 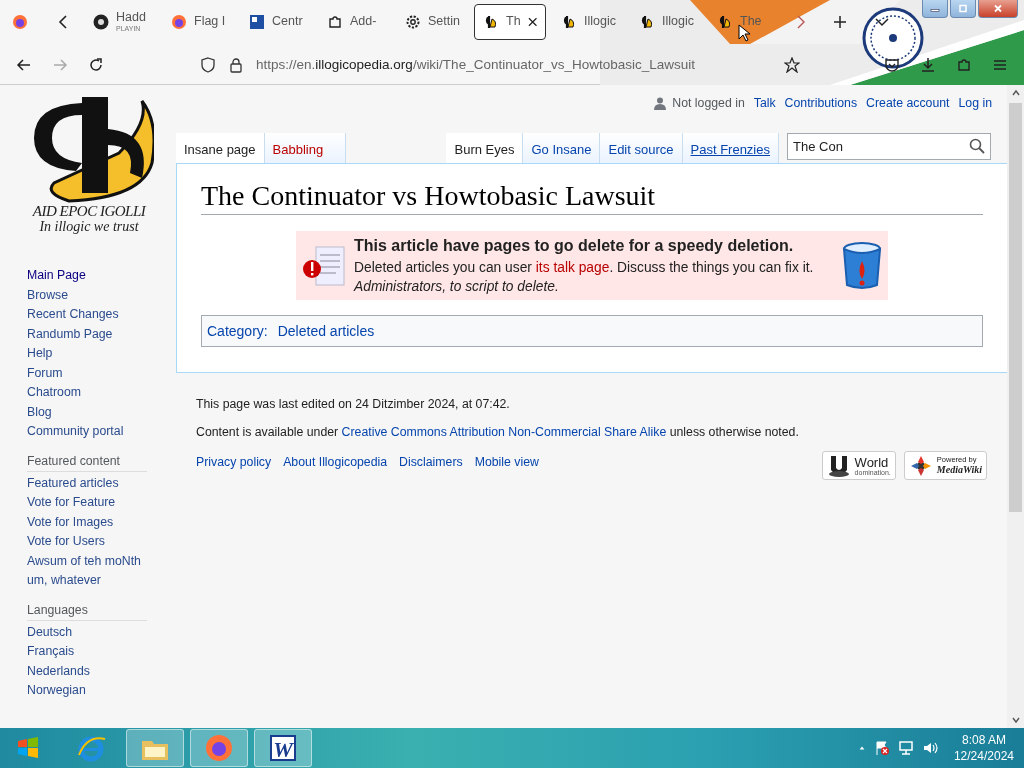 I want to click on close-window-button, so click(x=998, y=9).